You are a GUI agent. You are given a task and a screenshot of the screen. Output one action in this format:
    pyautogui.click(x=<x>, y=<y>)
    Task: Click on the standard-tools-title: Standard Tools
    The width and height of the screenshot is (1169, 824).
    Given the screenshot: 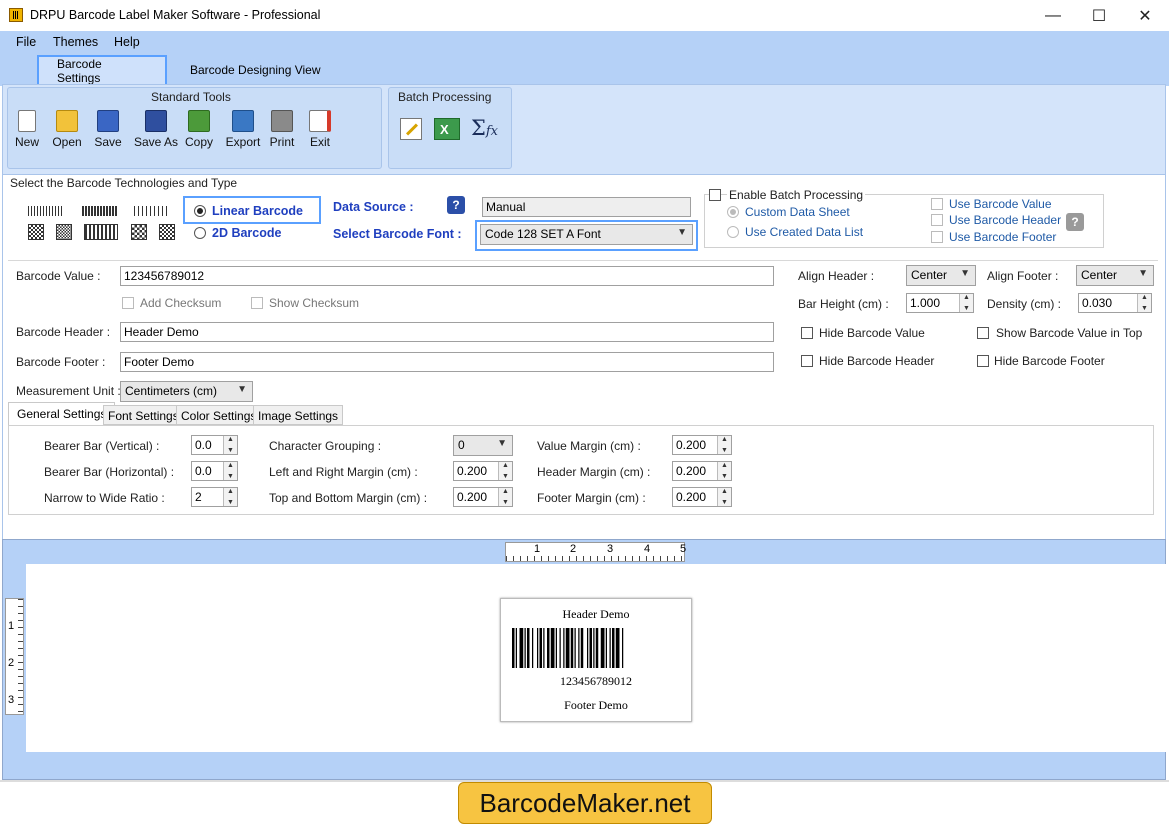 What is the action you would take?
    pyautogui.click(x=191, y=97)
    